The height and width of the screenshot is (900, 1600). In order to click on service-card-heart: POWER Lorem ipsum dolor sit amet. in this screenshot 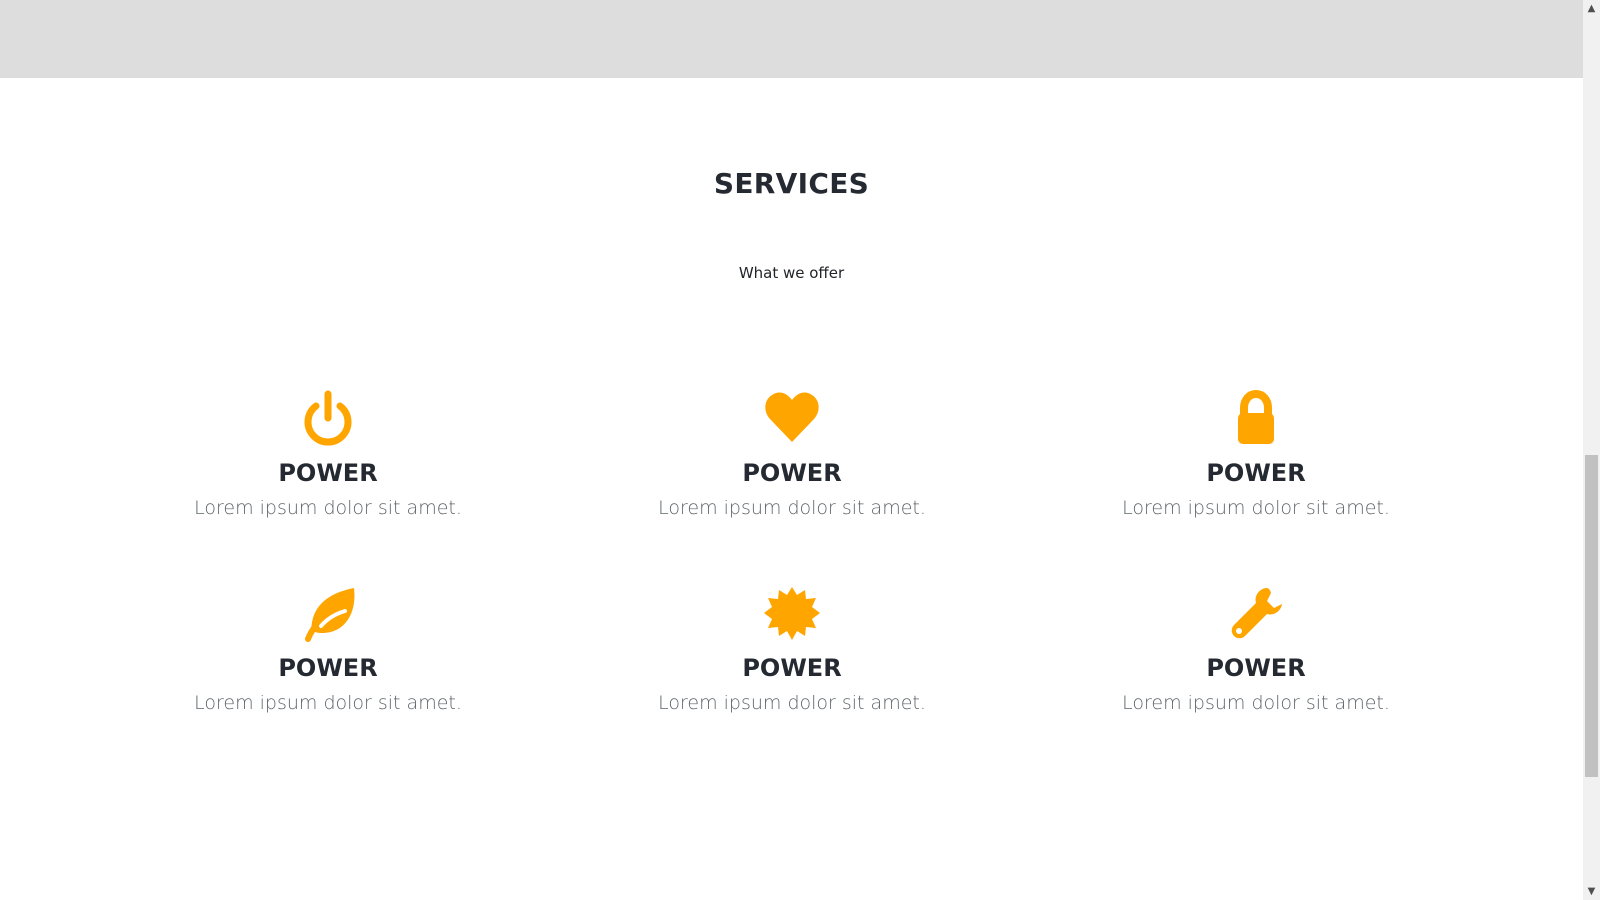, I will do `click(792, 473)`.